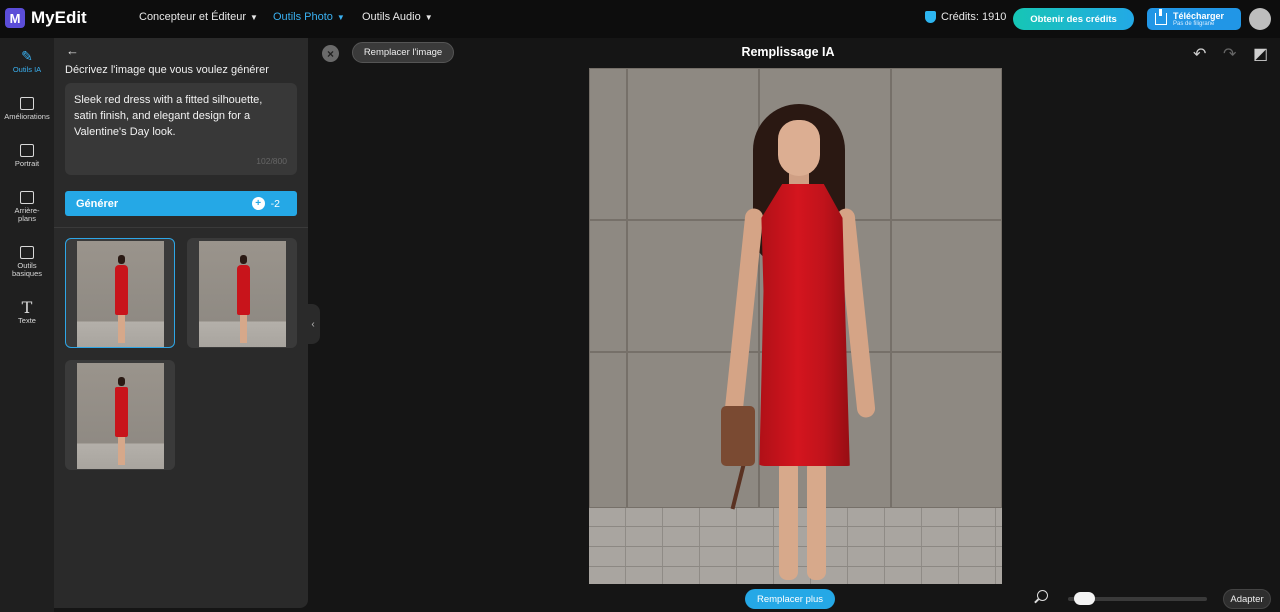  I want to click on credit-coin-icon: +, so click(258, 203).